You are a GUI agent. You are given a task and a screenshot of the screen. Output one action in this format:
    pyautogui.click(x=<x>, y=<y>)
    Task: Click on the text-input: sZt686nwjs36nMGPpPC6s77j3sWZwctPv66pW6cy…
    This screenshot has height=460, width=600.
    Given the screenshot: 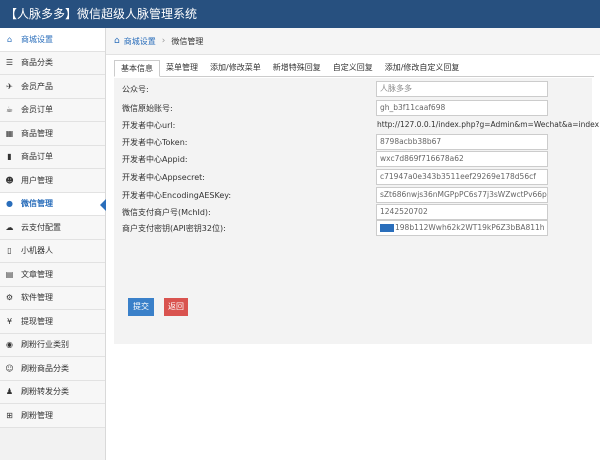 What is the action you would take?
    pyautogui.click(x=462, y=195)
    